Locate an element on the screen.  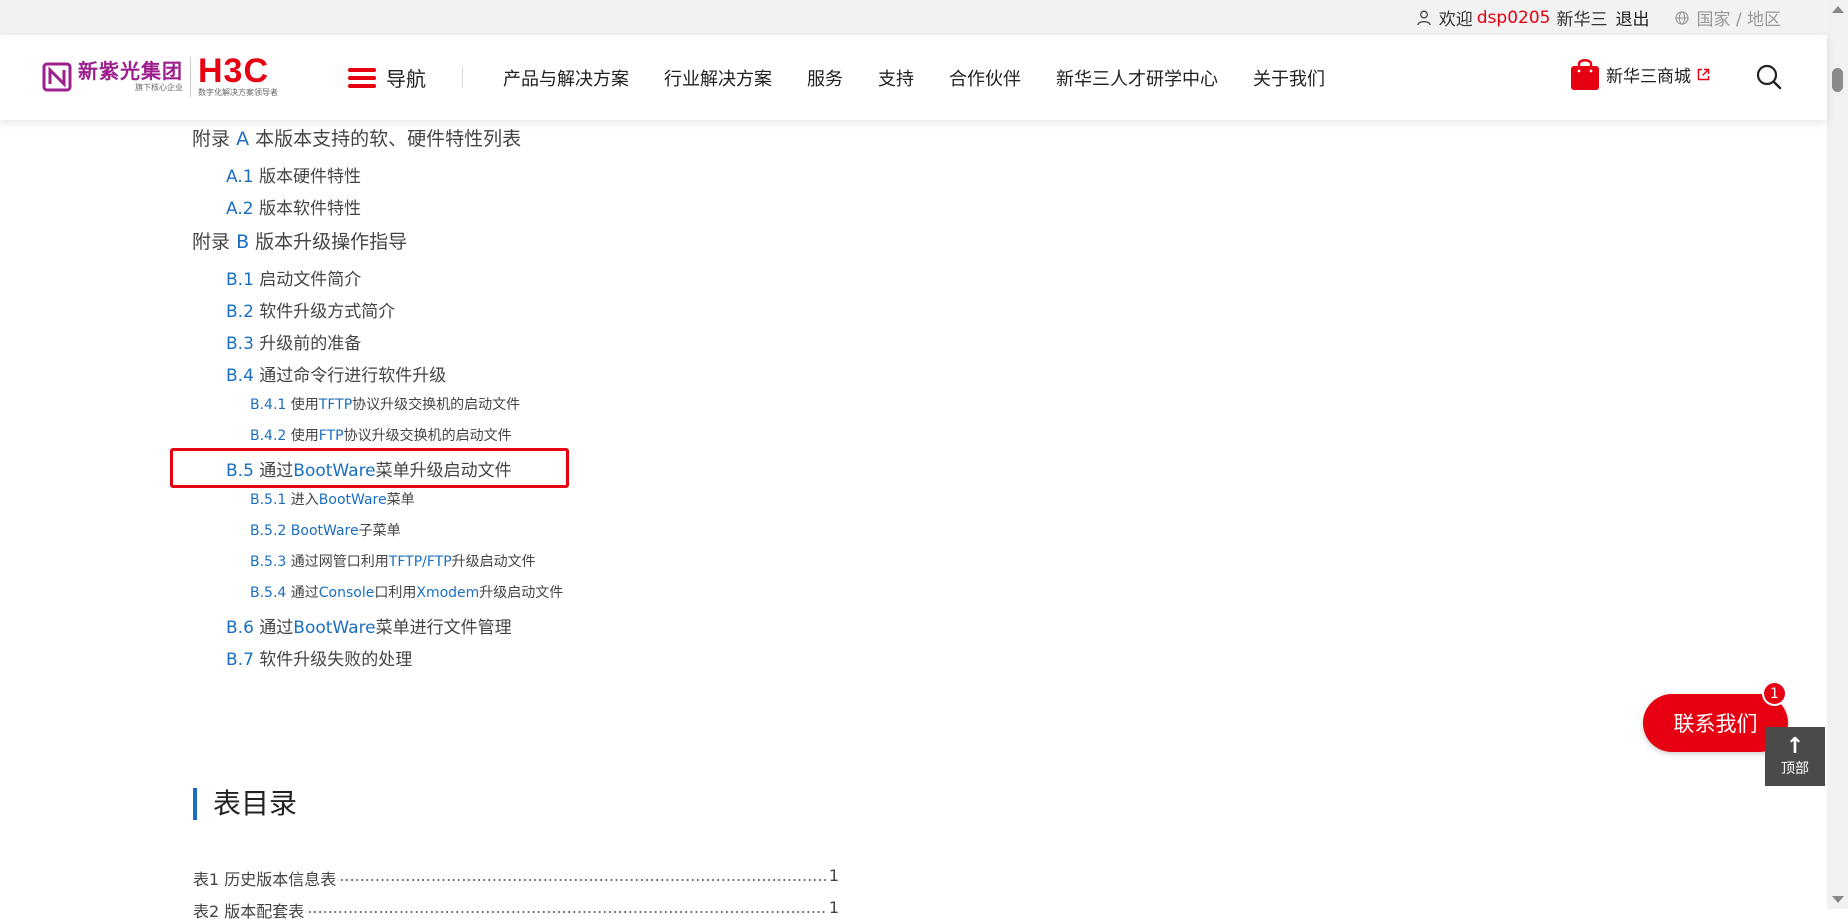
toc-b6: B.6 通过BootWare菜单进行文件管理 is located at coordinates (369, 625).